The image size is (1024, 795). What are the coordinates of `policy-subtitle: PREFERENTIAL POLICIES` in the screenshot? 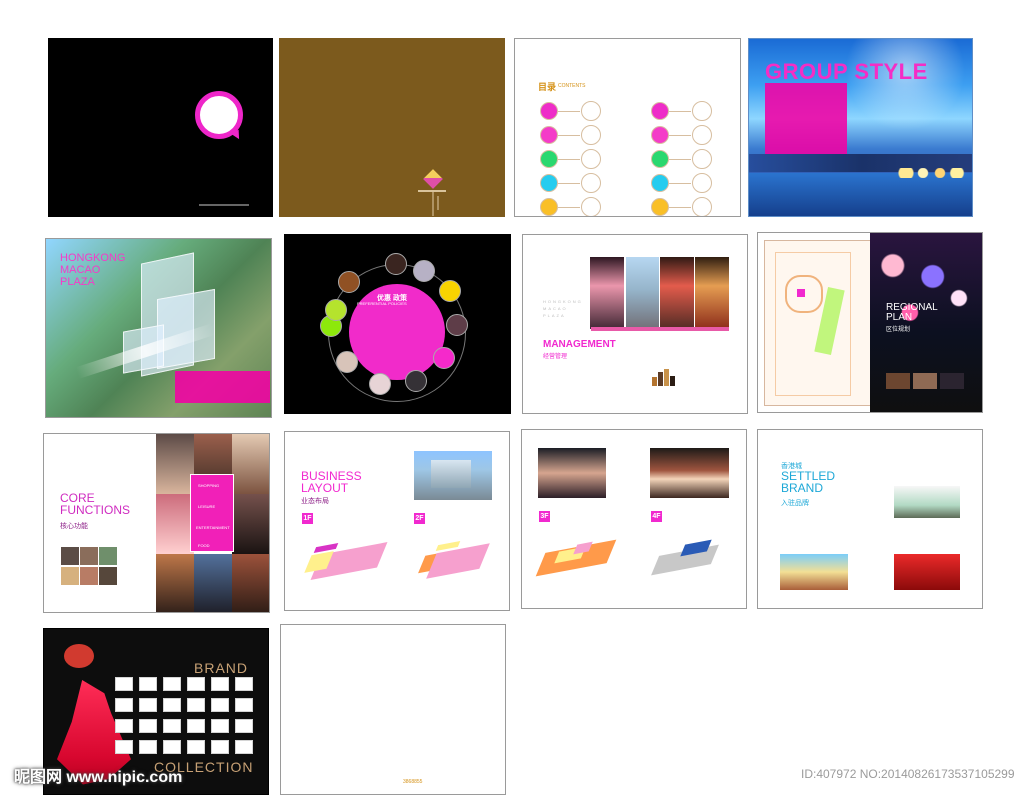 It's located at (382, 303).